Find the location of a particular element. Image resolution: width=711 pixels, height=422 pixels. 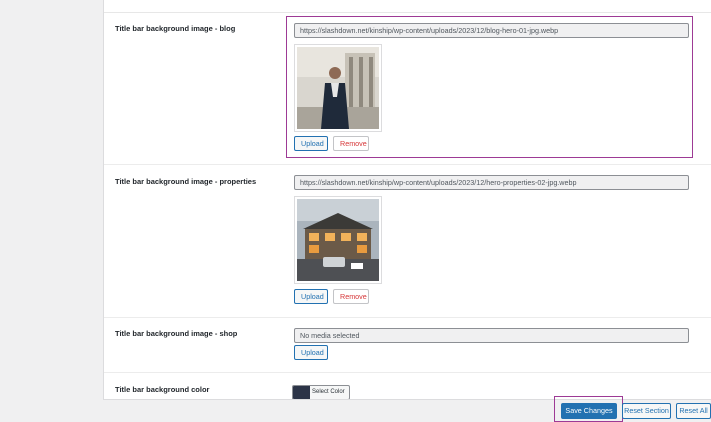

properties-hero-image is located at coordinates (338, 240).